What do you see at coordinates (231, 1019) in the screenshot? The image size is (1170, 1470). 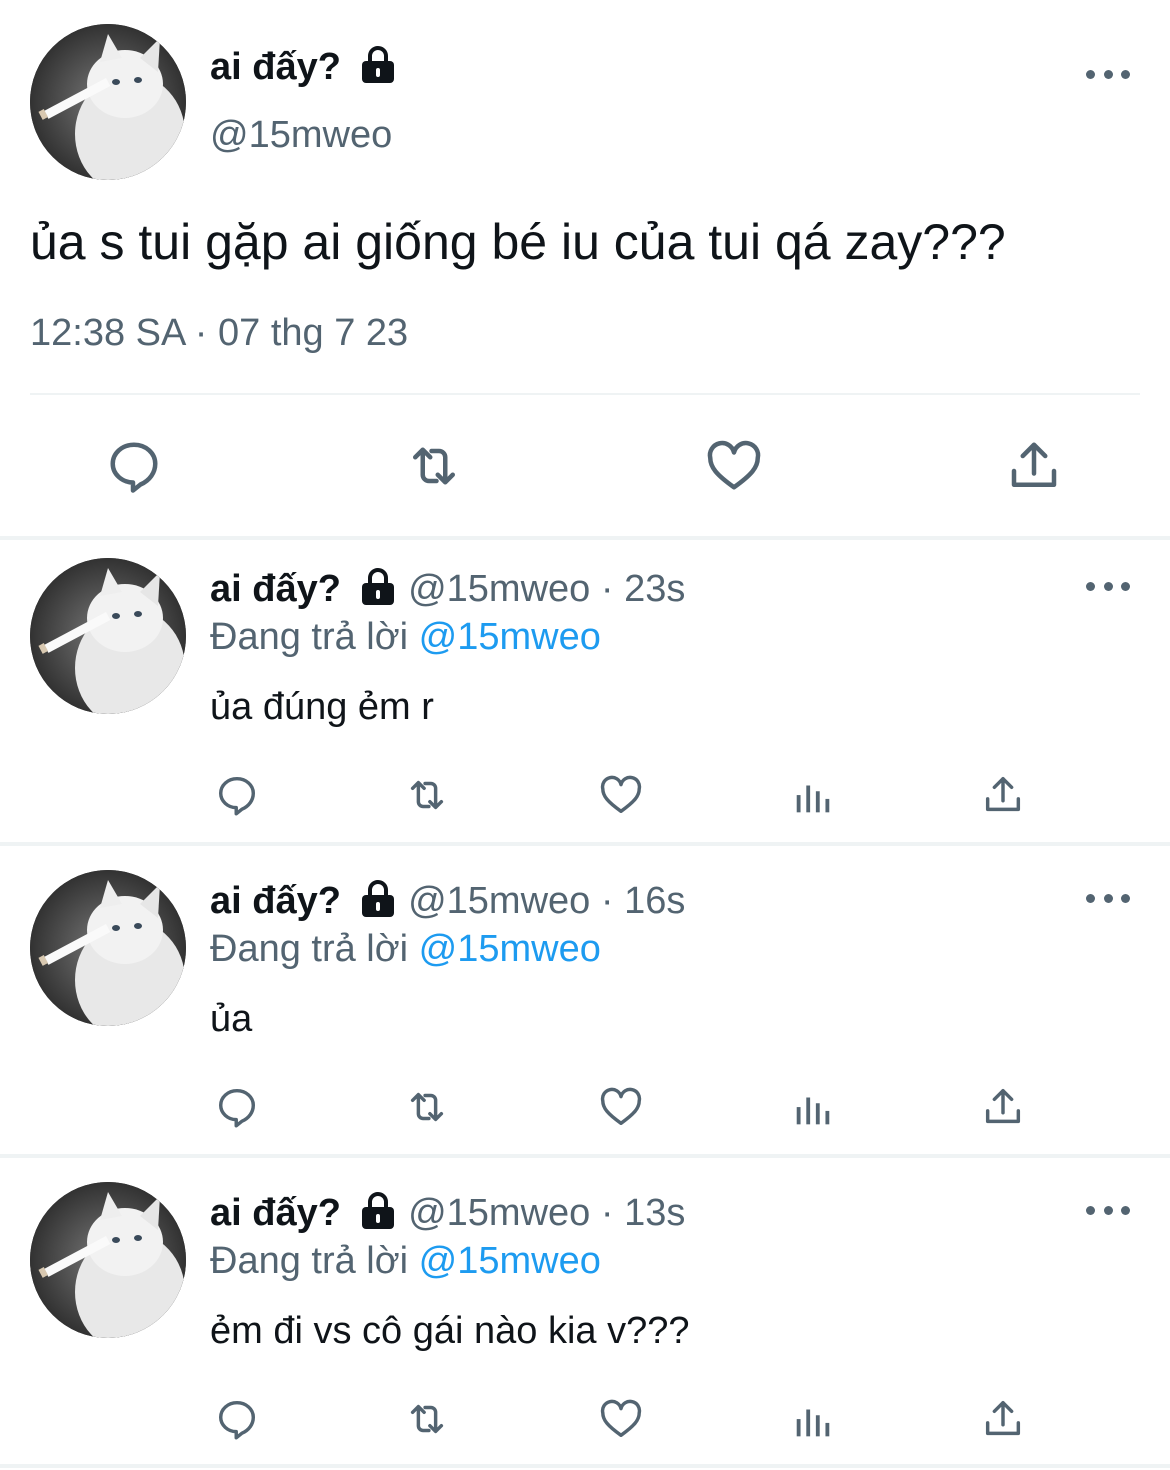 I see `tweet-text: ủa` at bounding box center [231, 1019].